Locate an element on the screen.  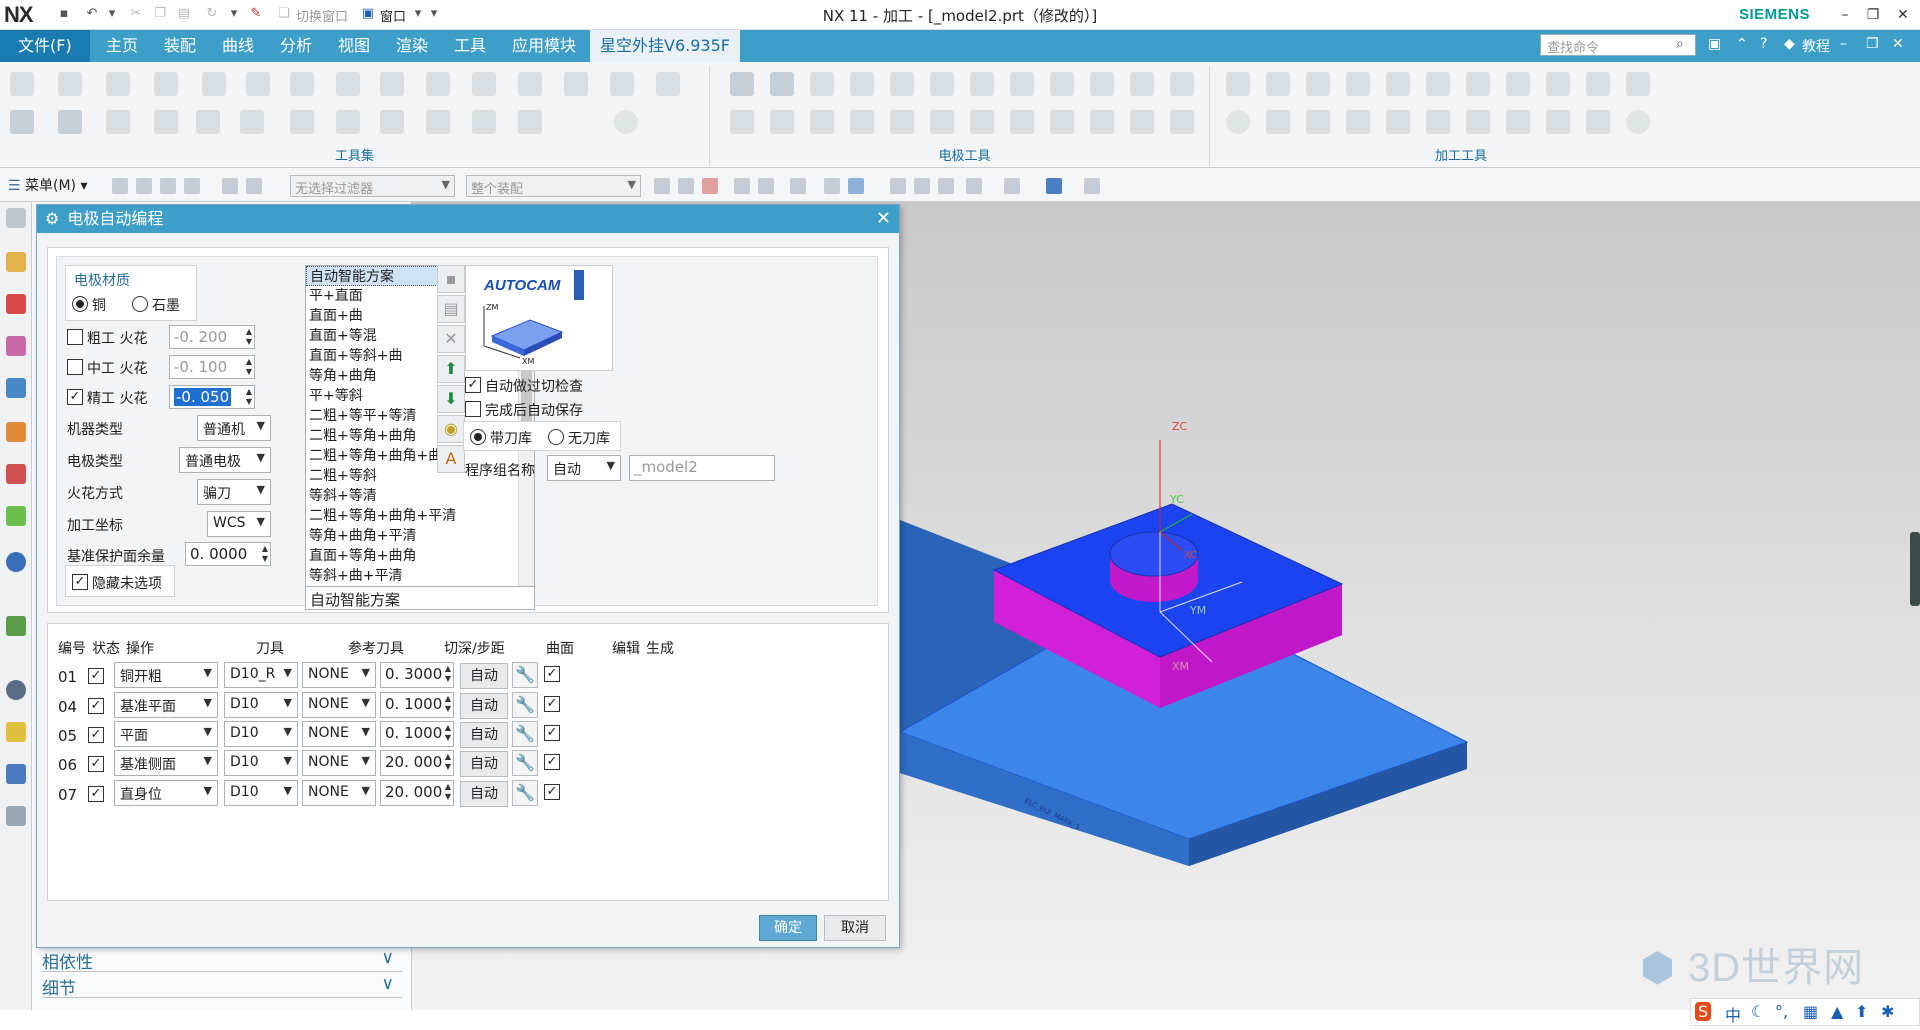
refresh-icon is located at coordinates (946, 186).